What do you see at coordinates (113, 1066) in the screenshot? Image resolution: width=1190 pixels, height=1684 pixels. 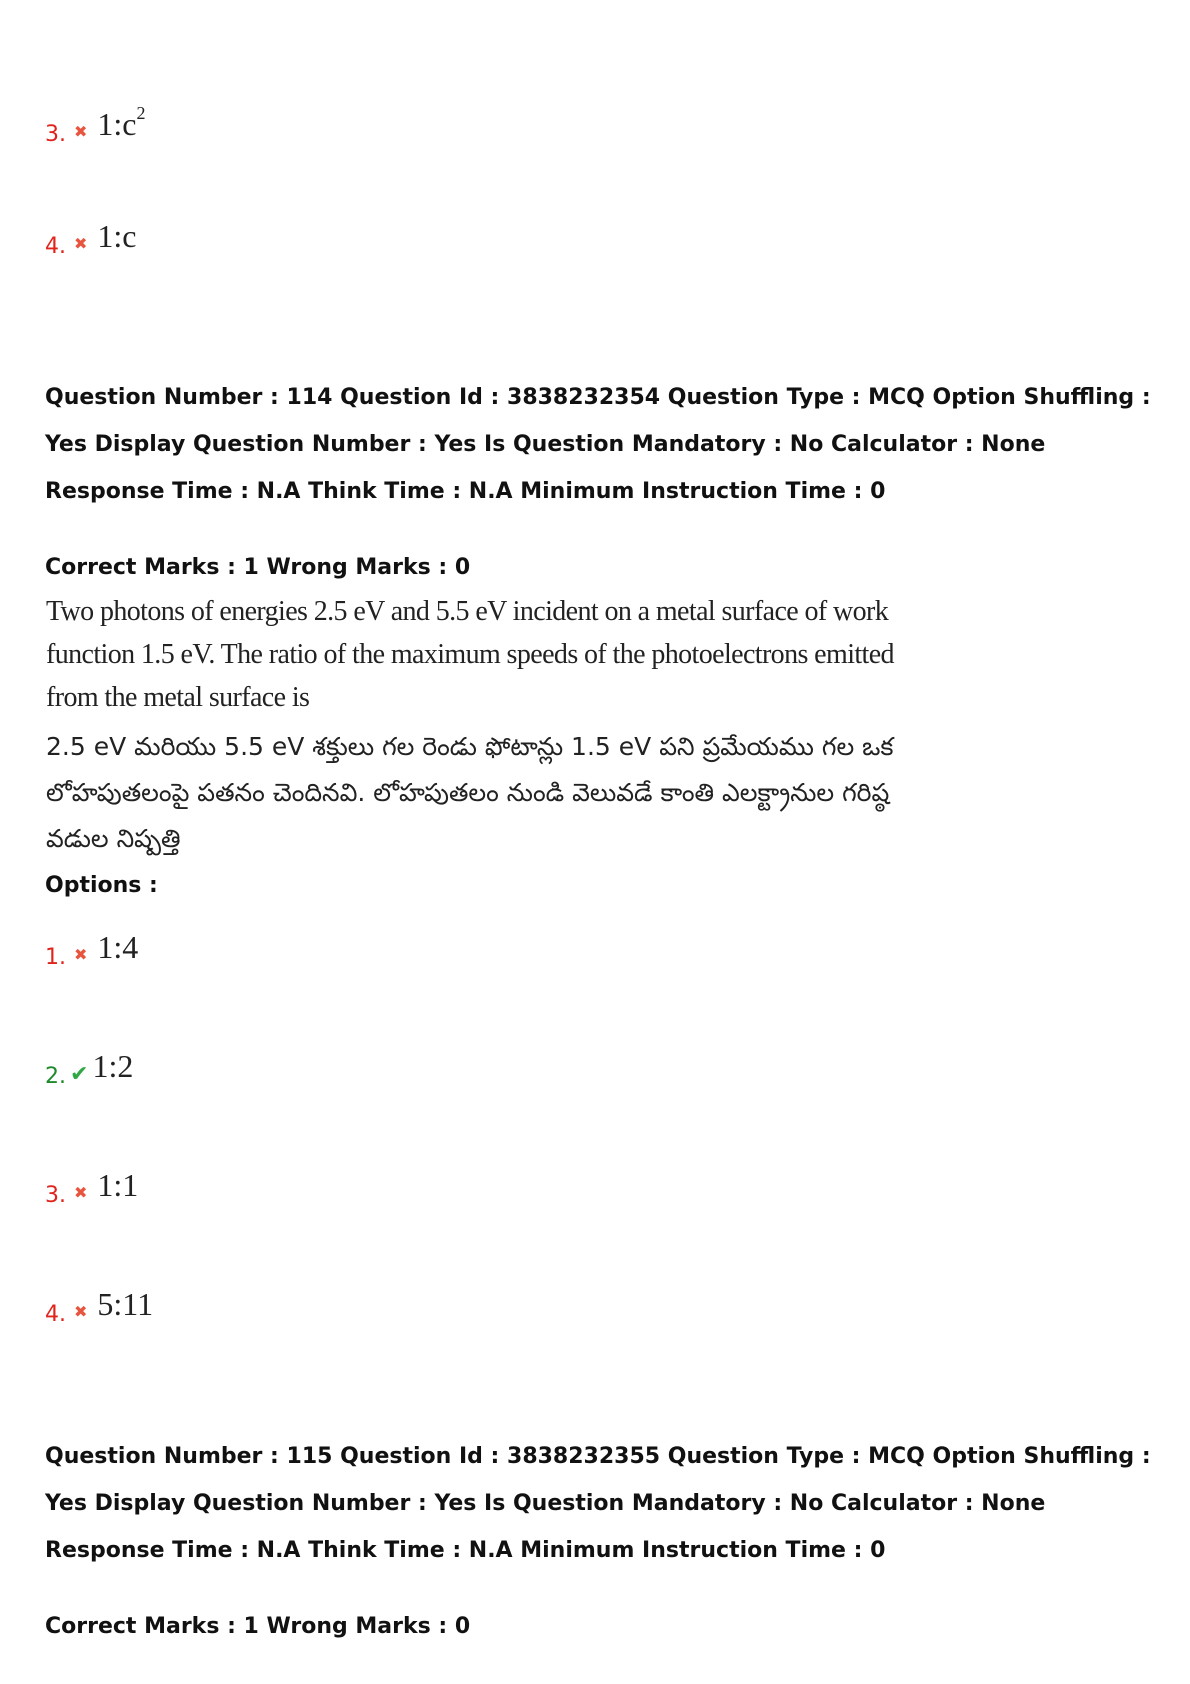 I see `option-value: 1:2` at bounding box center [113, 1066].